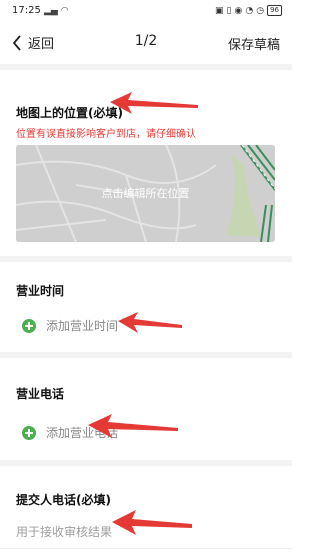 The width and height of the screenshot is (320, 560). Describe the element at coordinates (16, 42) in the screenshot. I see `chevron-left-icon` at that location.